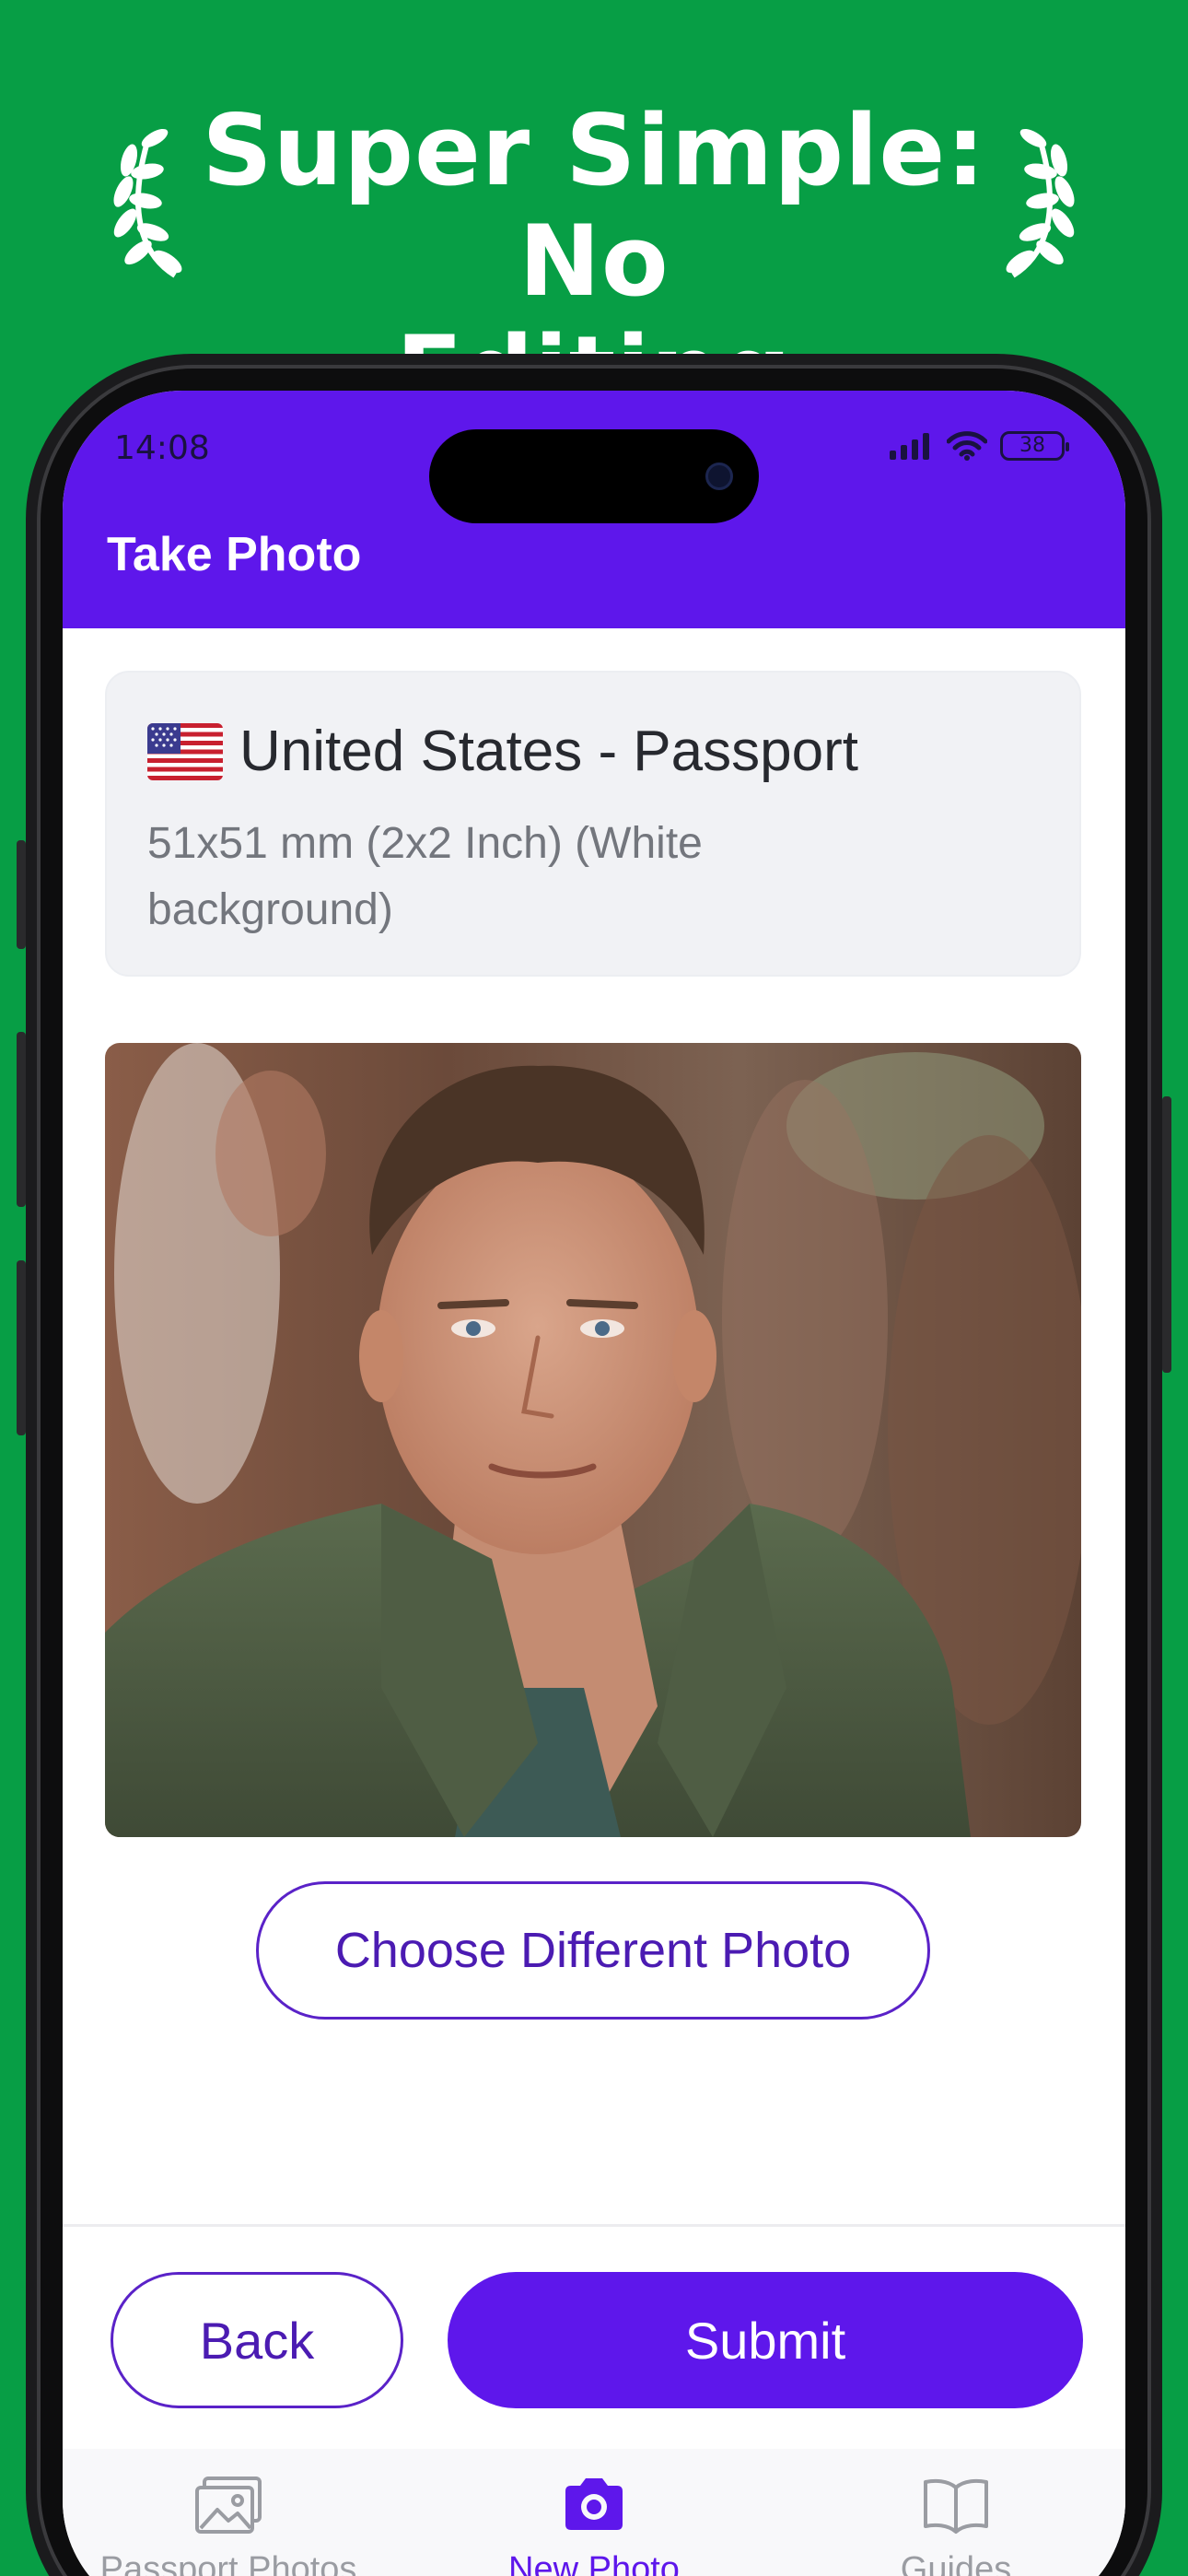 The height and width of the screenshot is (2576, 1188). I want to click on front-camera-icon, so click(719, 476).